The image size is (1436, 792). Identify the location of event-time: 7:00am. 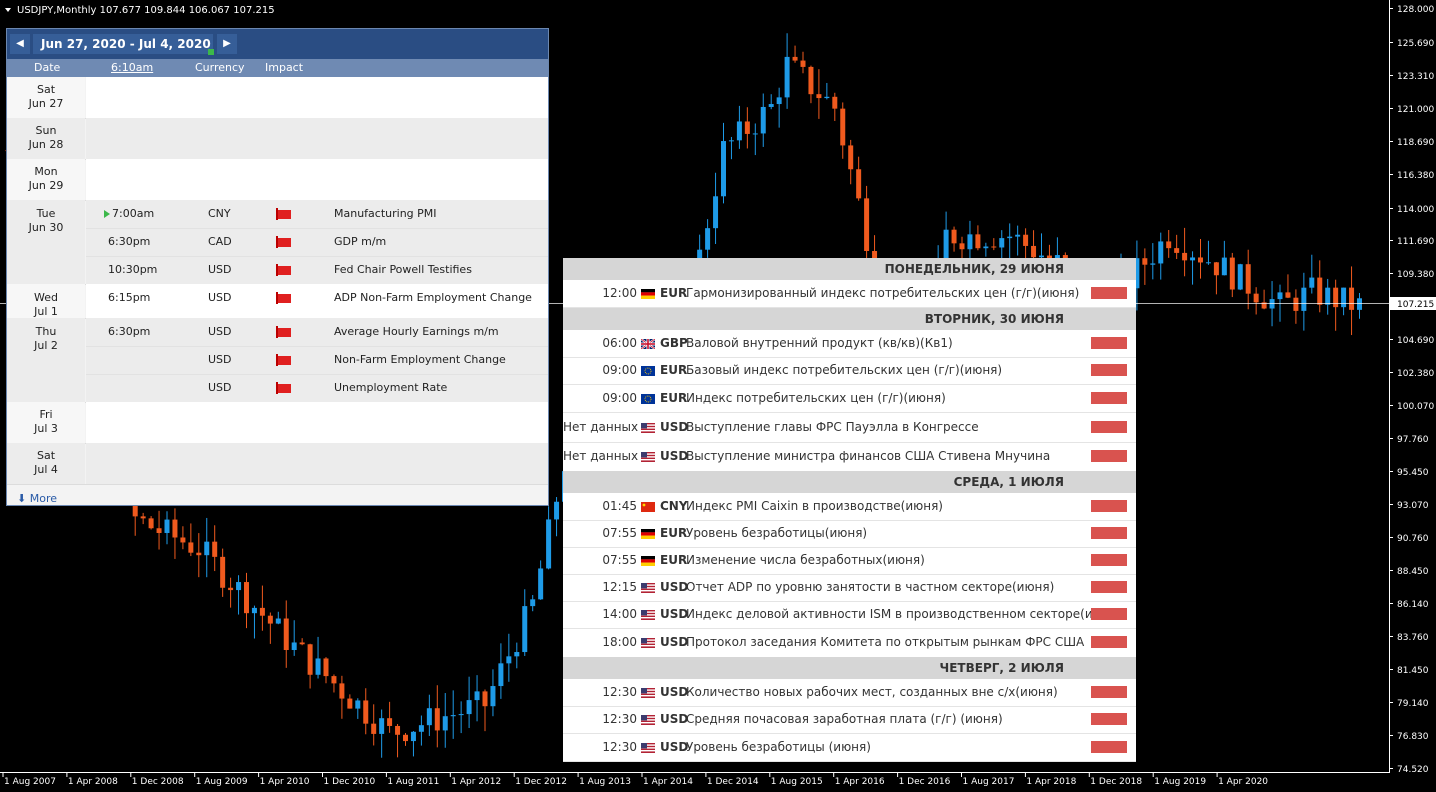
(133, 213).